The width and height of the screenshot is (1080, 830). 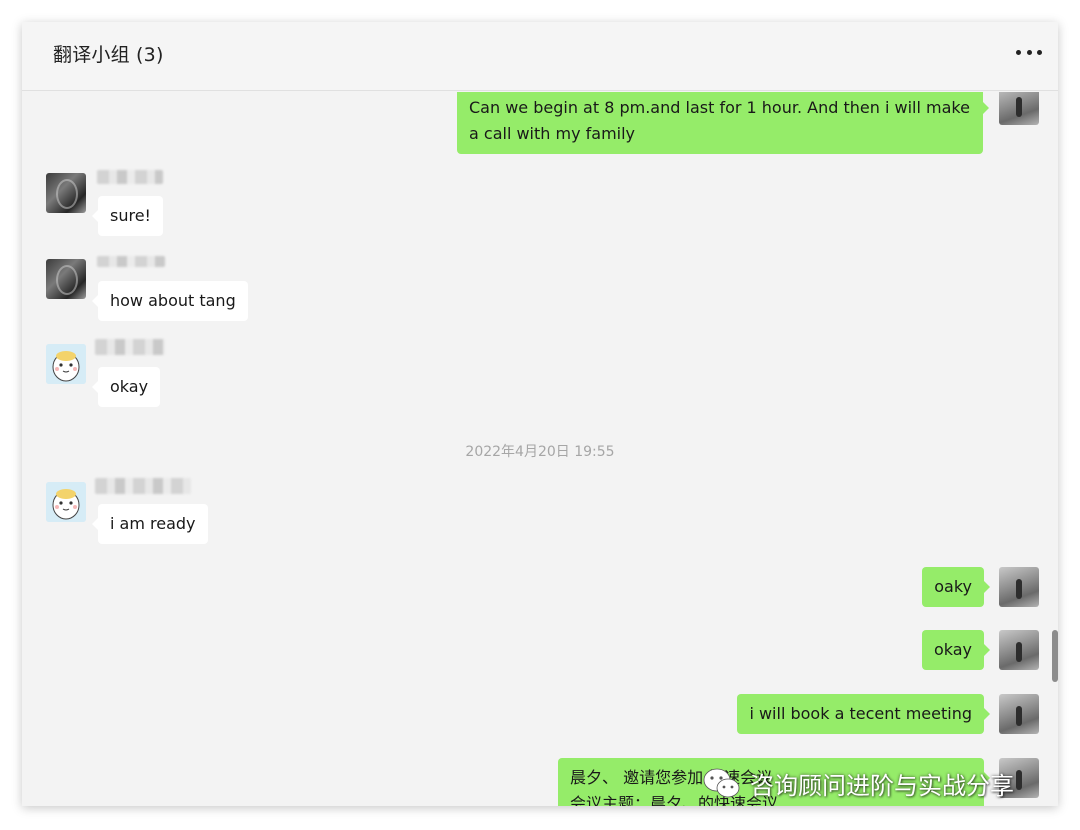 I want to click on message-bubble: how about tang, so click(x=170, y=301).